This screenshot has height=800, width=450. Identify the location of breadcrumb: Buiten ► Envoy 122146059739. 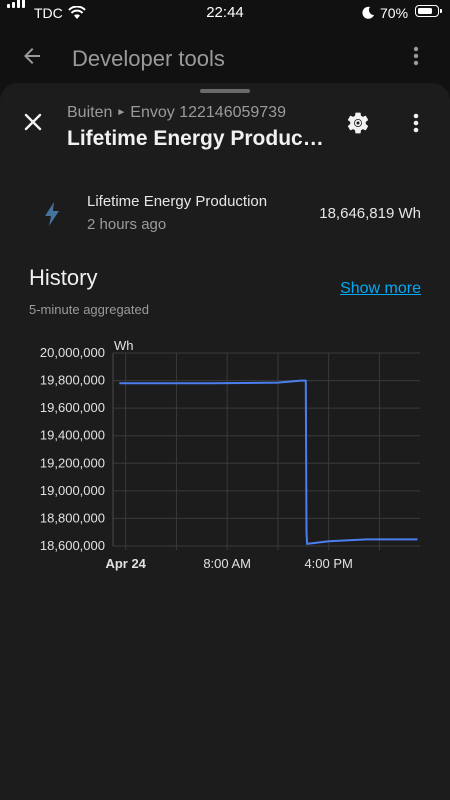
(176, 113).